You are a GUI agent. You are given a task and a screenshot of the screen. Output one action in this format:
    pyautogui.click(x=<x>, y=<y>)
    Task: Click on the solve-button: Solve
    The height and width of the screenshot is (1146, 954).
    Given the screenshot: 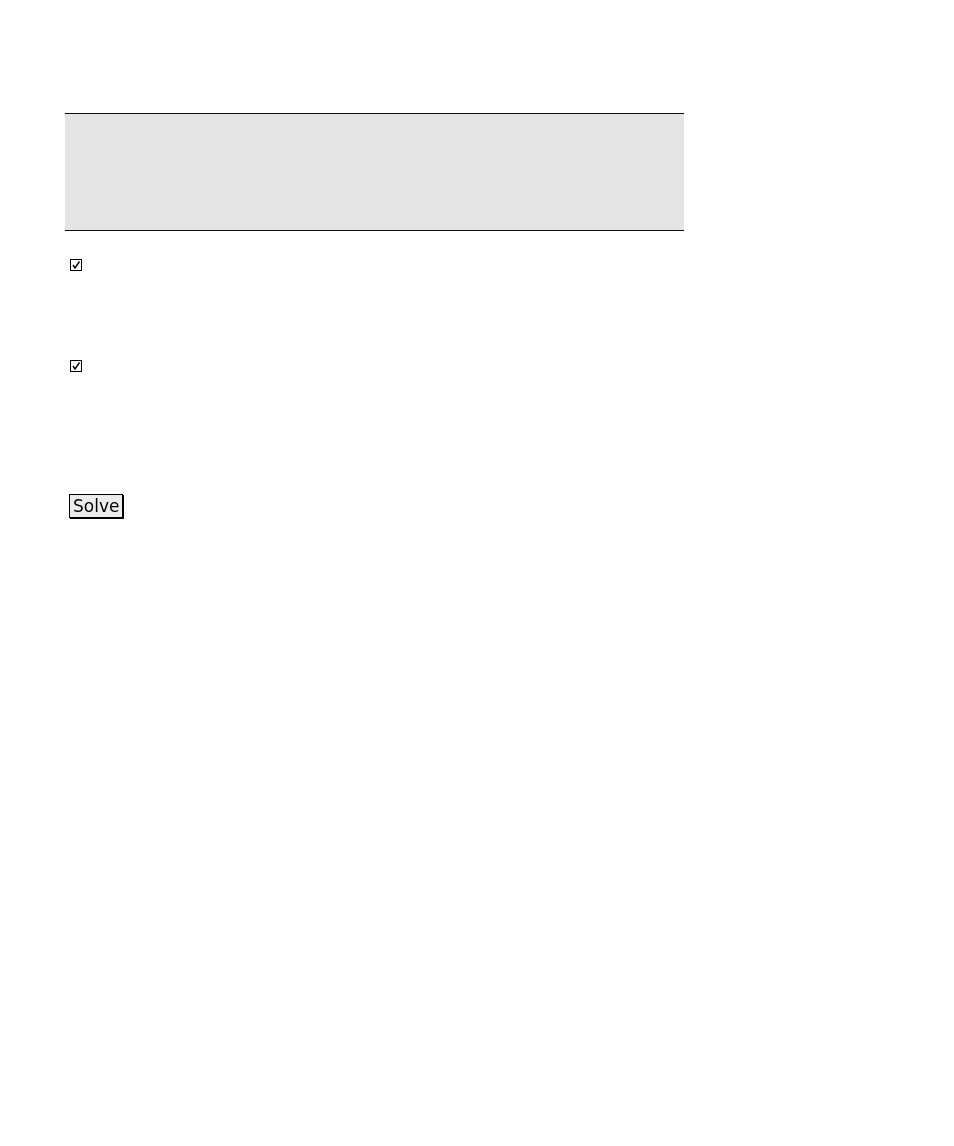 What is the action you would take?
    pyautogui.click(x=96, y=506)
    